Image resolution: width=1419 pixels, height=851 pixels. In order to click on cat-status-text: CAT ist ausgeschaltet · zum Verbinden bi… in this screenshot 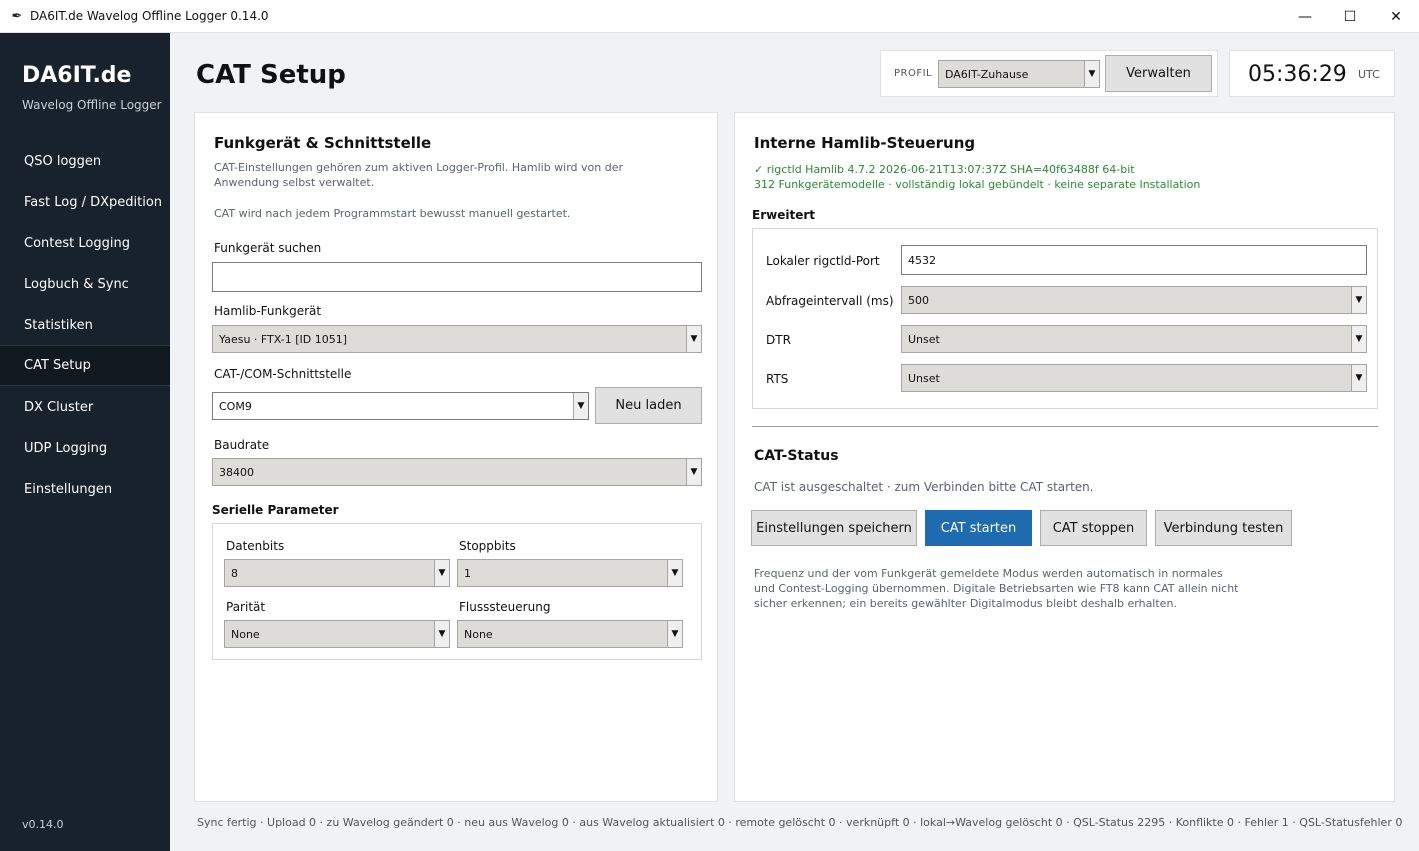, I will do `click(924, 487)`.